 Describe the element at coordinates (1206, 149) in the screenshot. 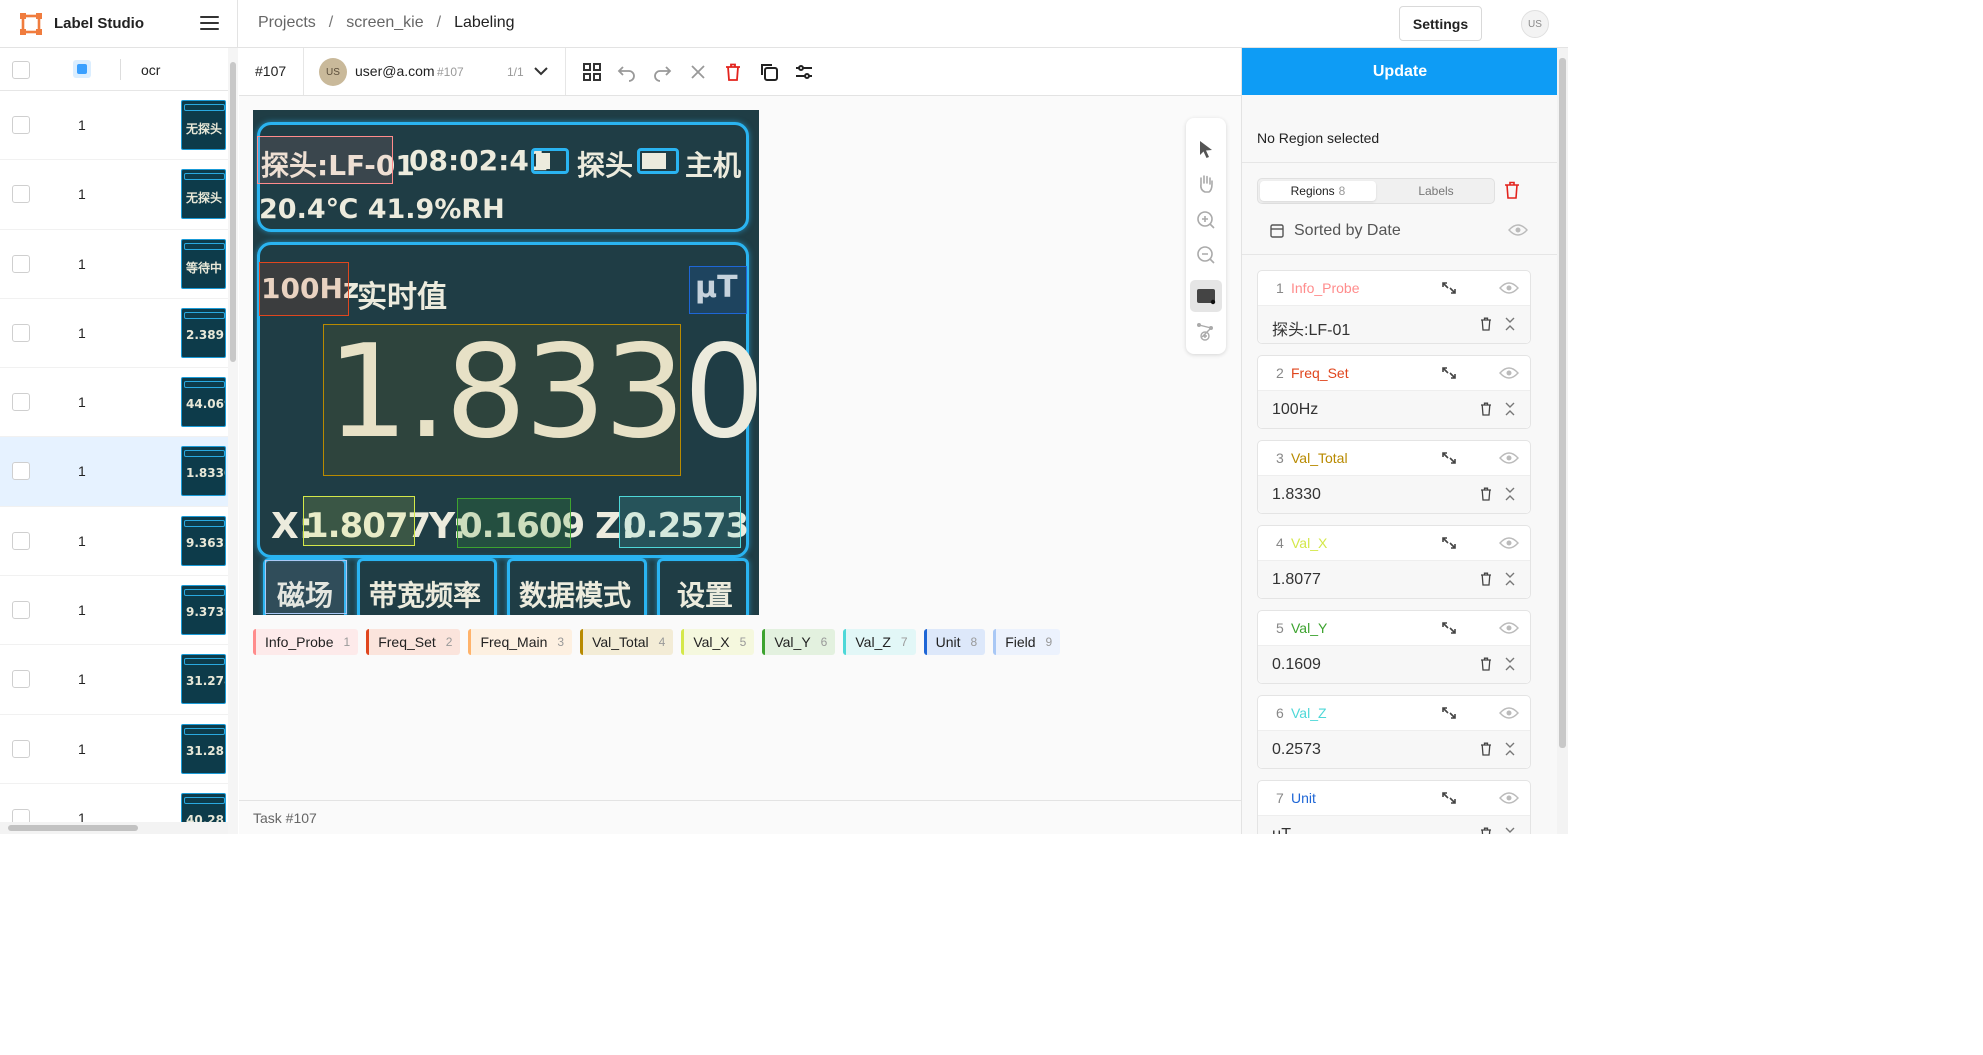

I see `select-tool-icon` at that location.